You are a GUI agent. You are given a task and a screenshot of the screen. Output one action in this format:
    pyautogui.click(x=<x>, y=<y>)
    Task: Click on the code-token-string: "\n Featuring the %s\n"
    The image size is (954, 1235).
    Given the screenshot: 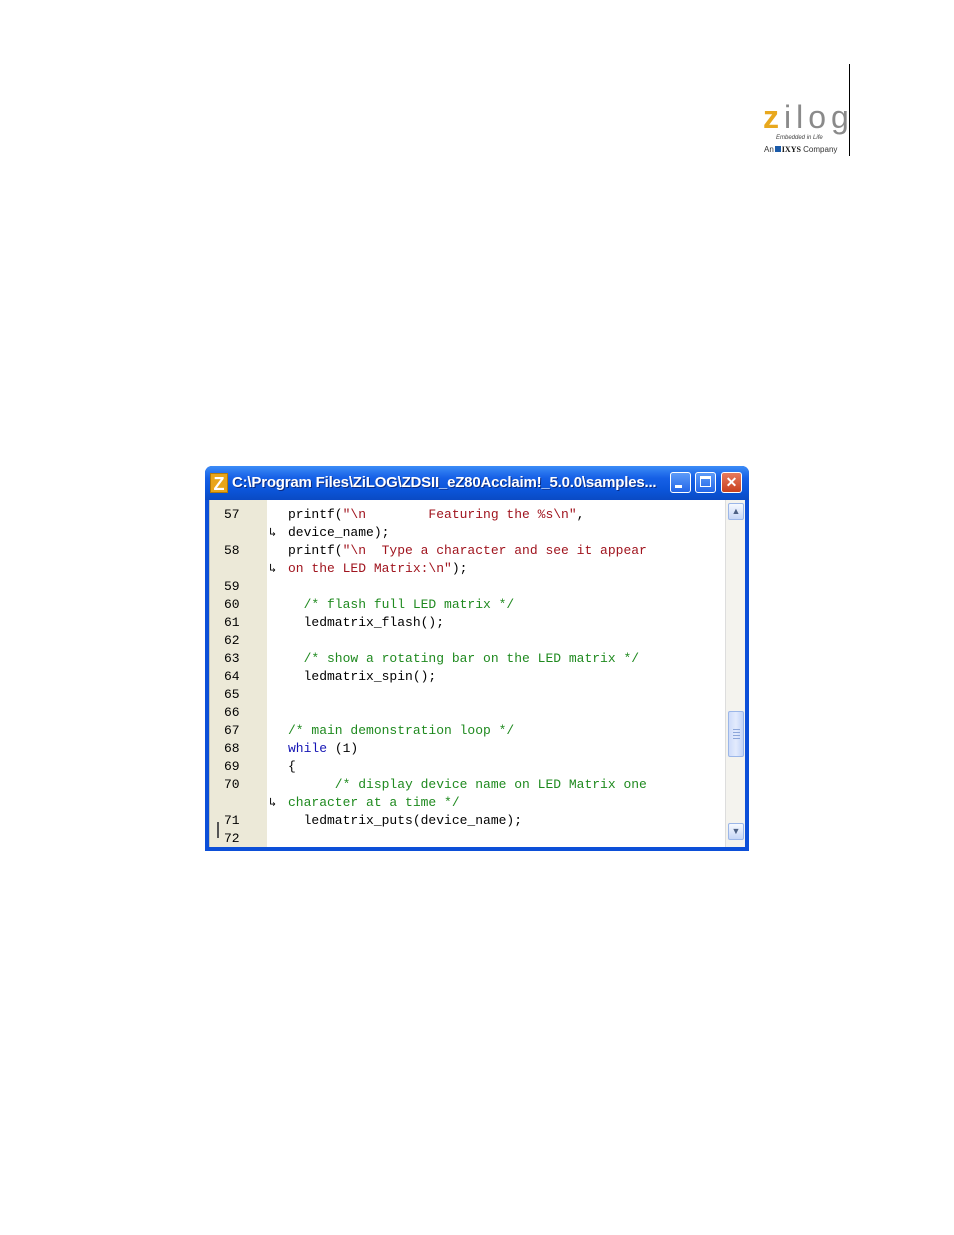 What is the action you would take?
    pyautogui.click(x=459, y=514)
    